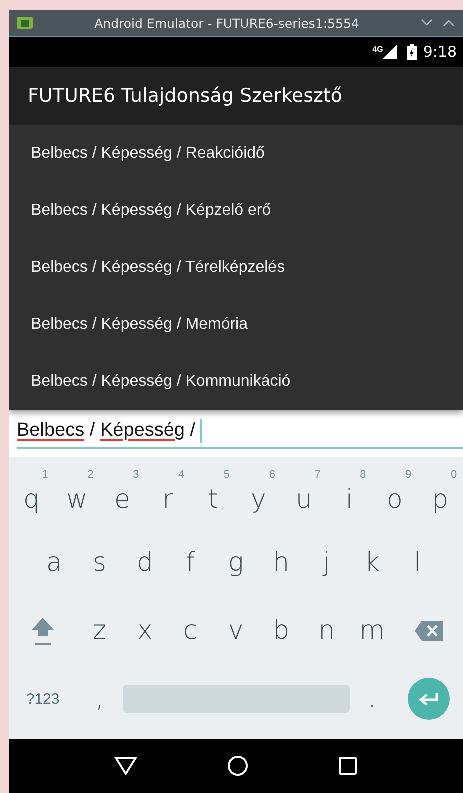  Describe the element at coordinates (427, 23) in the screenshot. I see `minimize-icon` at that location.